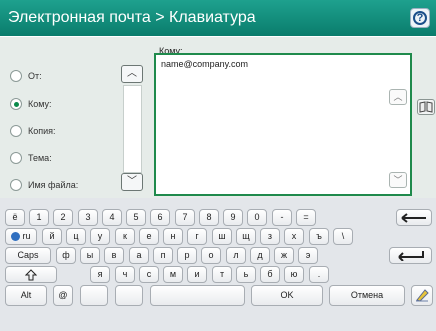  What do you see at coordinates (100, 236) in the screenshot?
I see `key: у` at bounding box center [100, 236].